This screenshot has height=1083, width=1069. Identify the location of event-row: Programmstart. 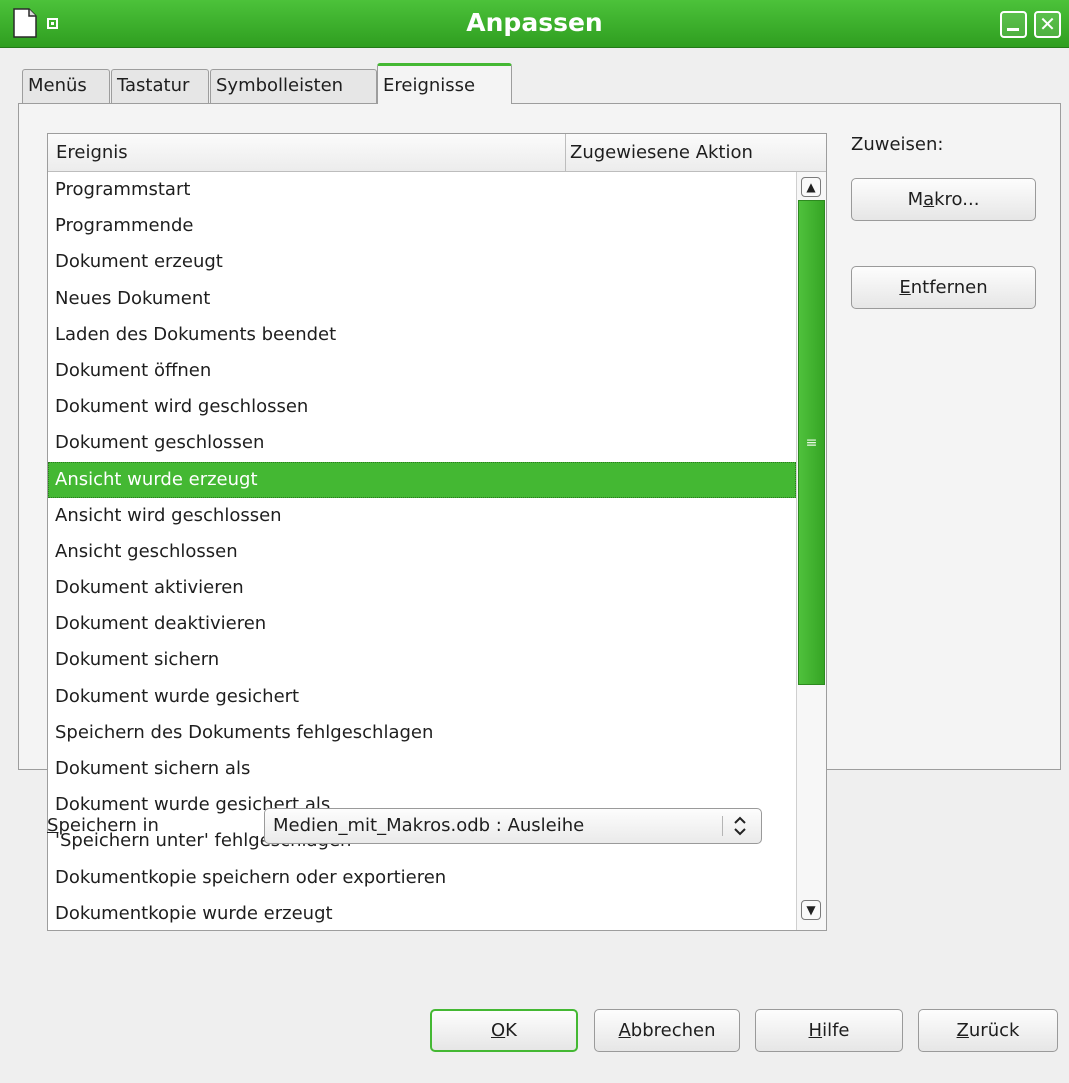
(422, 190).